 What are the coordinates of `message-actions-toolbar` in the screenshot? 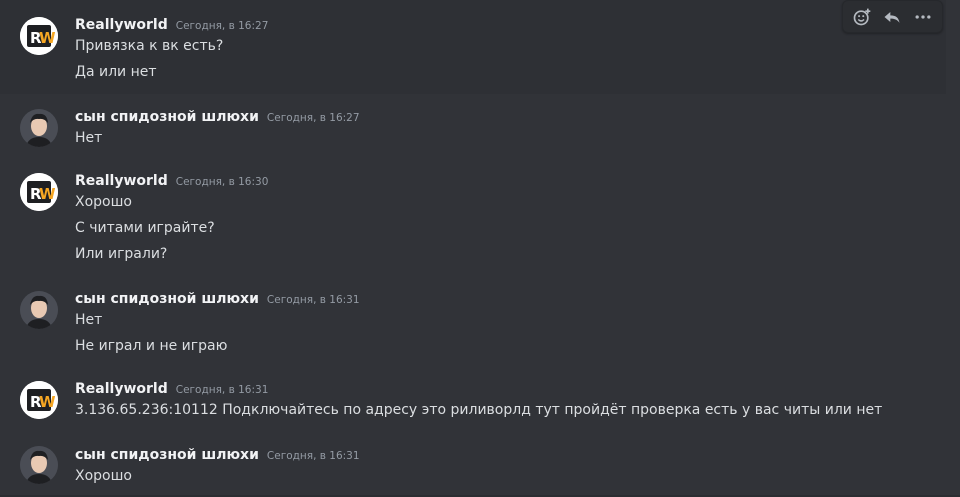 It's located at (892, 16).